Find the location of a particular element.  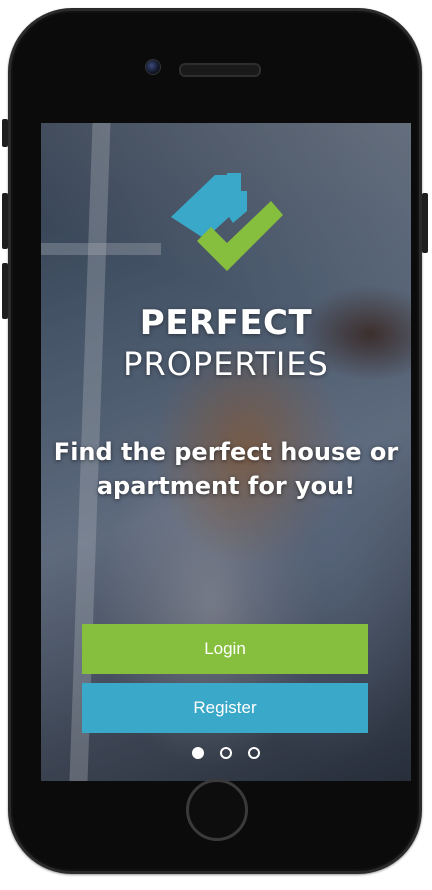

volume-up-button is located at coordinates (5, 221).